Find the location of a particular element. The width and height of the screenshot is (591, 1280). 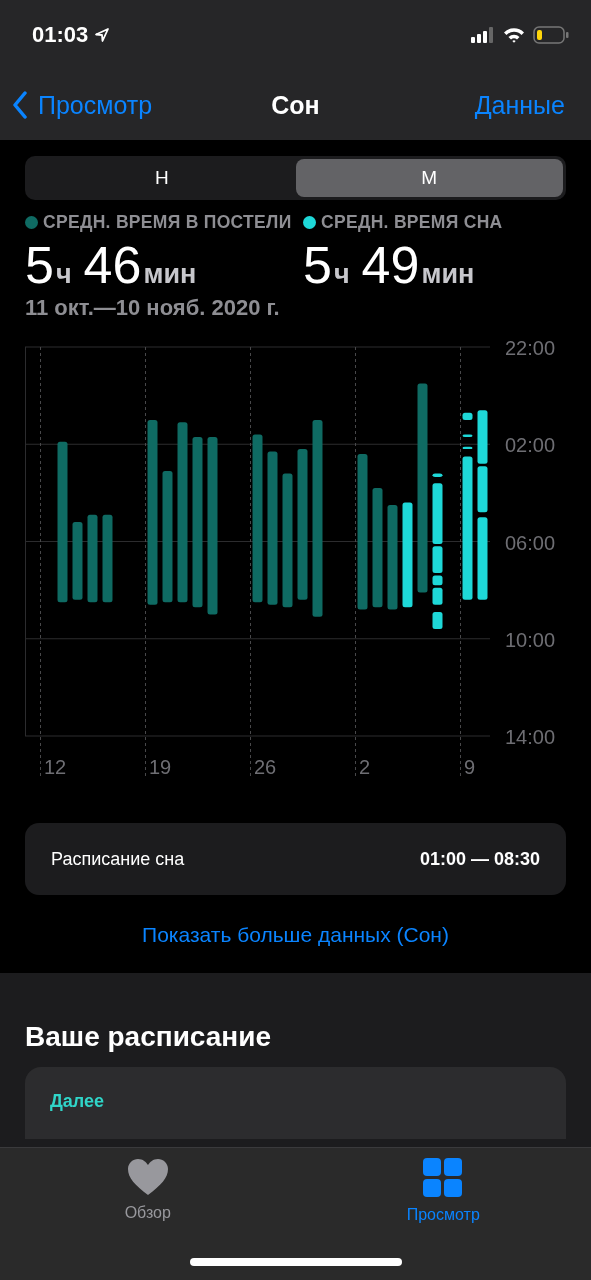

y-axis-label: 22:00 is located at coordinates (530, 348).